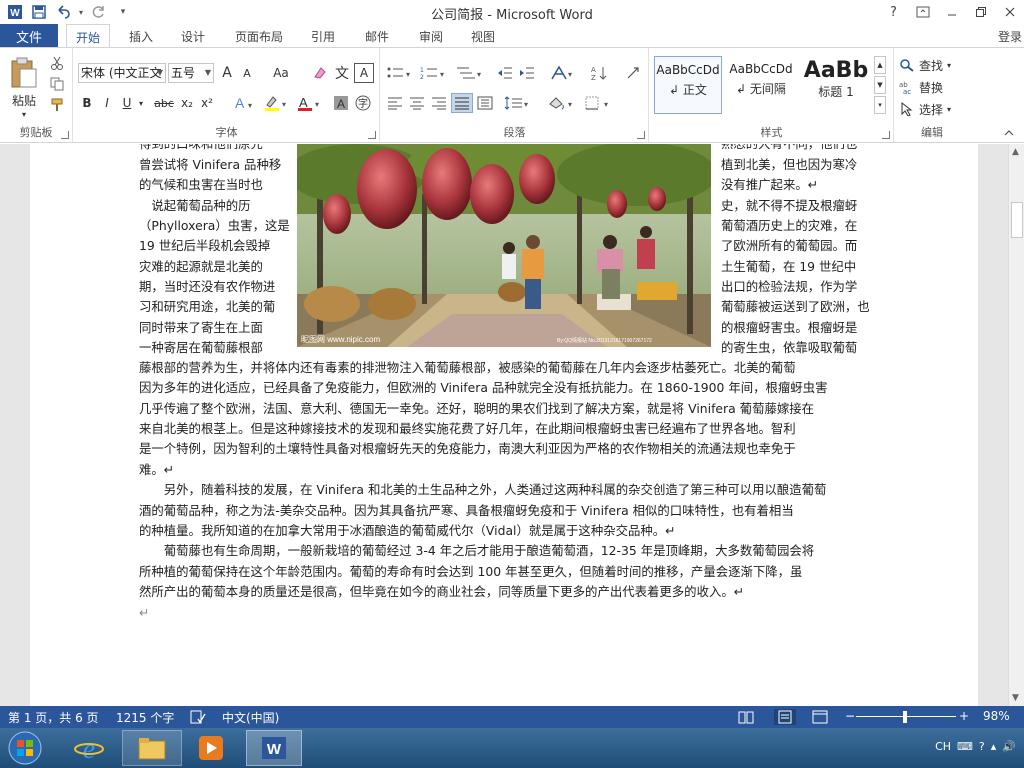  Describe the element at coordinates (1009, 12) in the screenshot. I see `close-icon` at that location.